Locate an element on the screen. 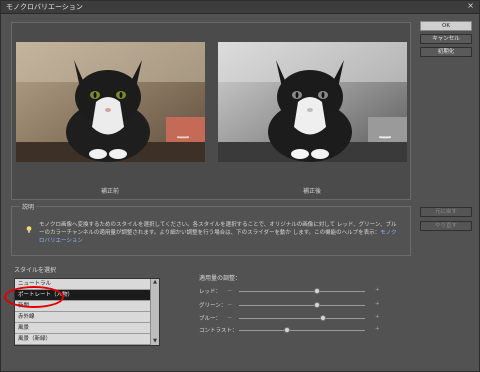 The height and width of the screenshot is (372, 480). annotation-circle is located at coordinates (34, 297).